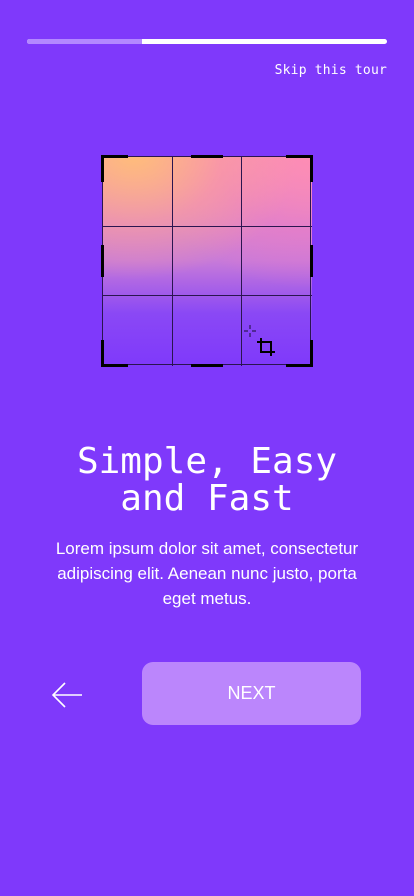 The height and width of the screenshot is (896, 414). I want to click on crop-handle-top-left, so click(114, 168).